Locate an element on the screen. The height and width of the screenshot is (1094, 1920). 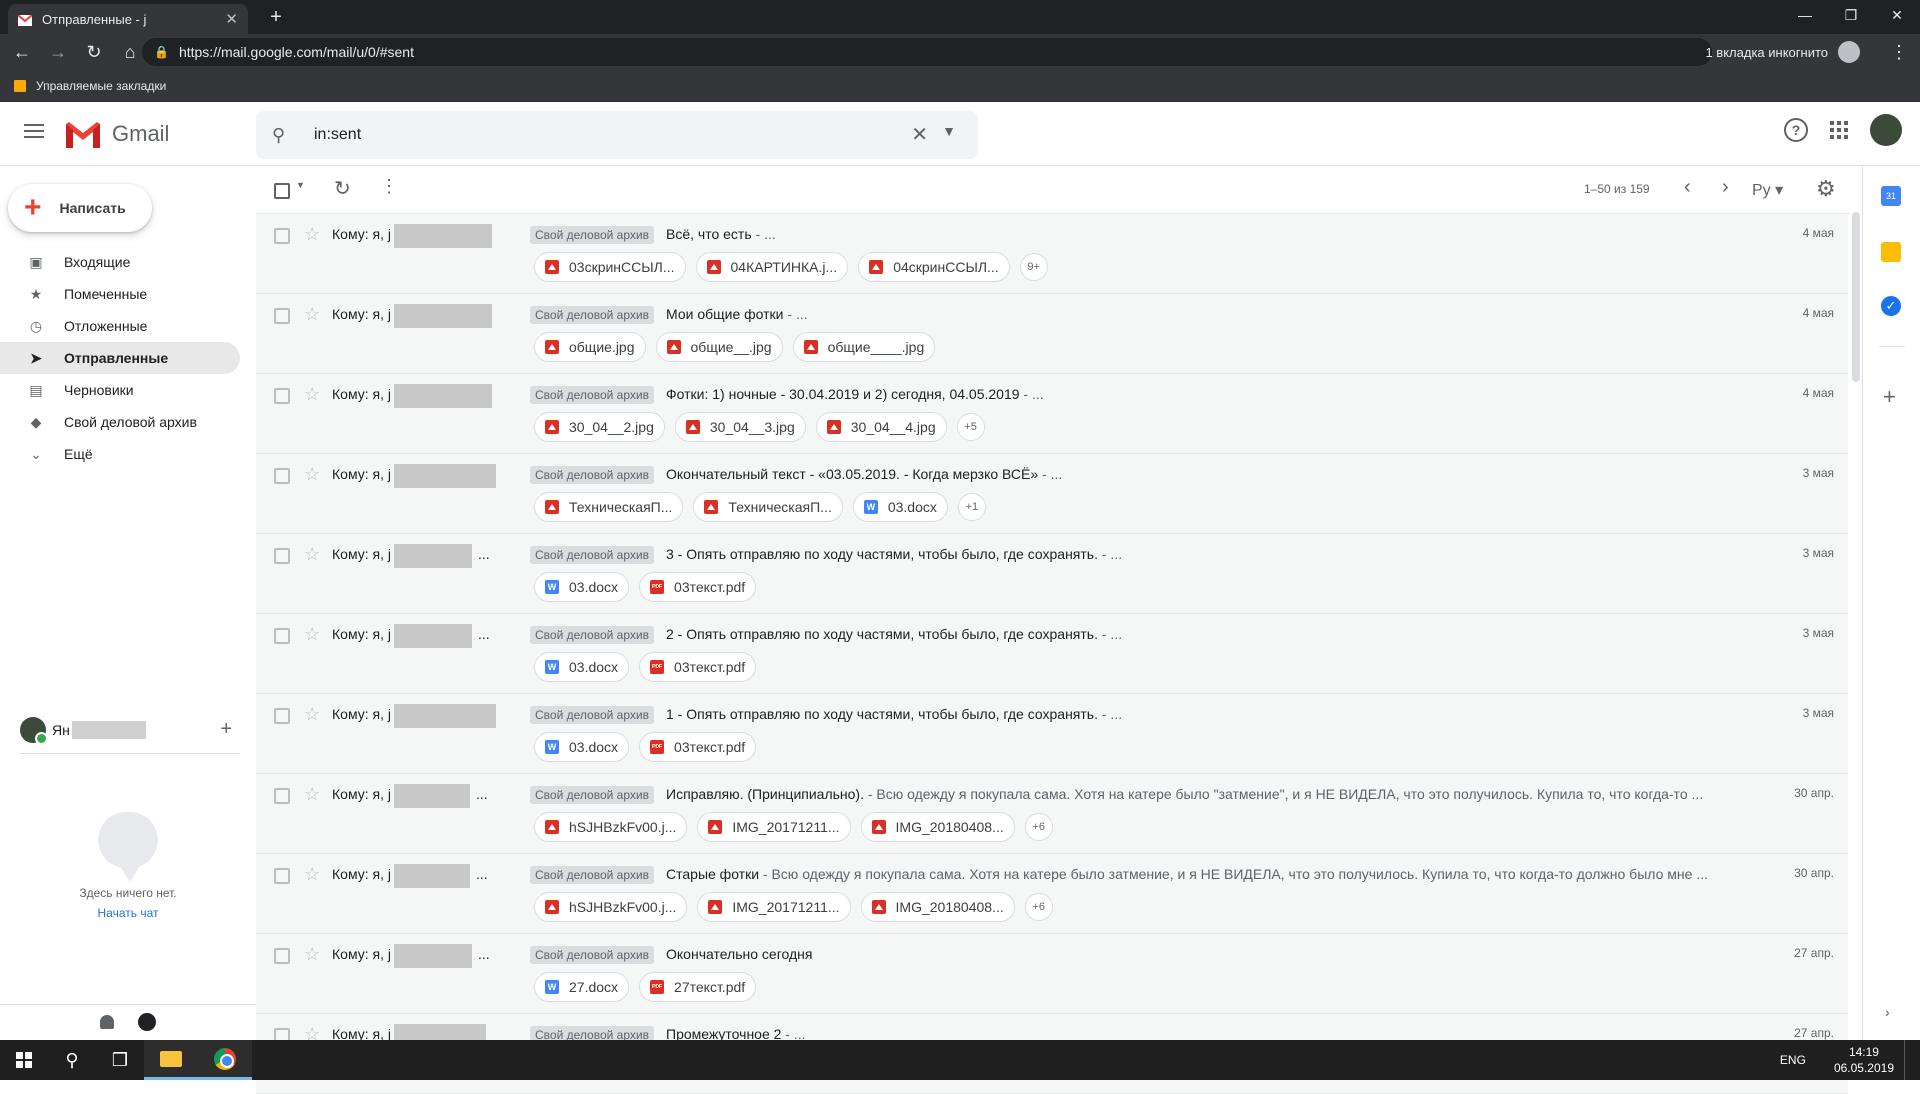
attachment-chip: 30_04__2.jpg is located at coordinates (599, 427).